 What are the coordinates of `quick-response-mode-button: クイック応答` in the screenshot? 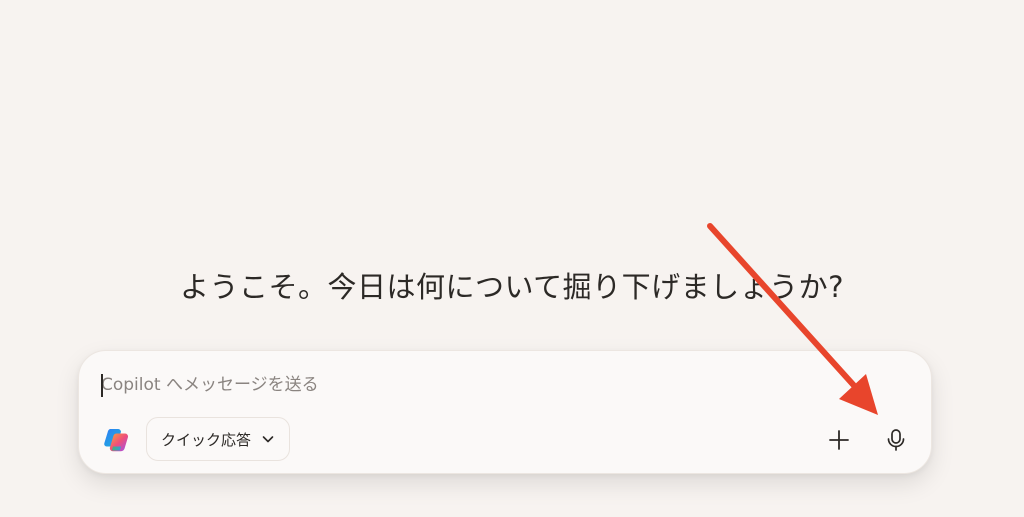 It's located at (218, 439).